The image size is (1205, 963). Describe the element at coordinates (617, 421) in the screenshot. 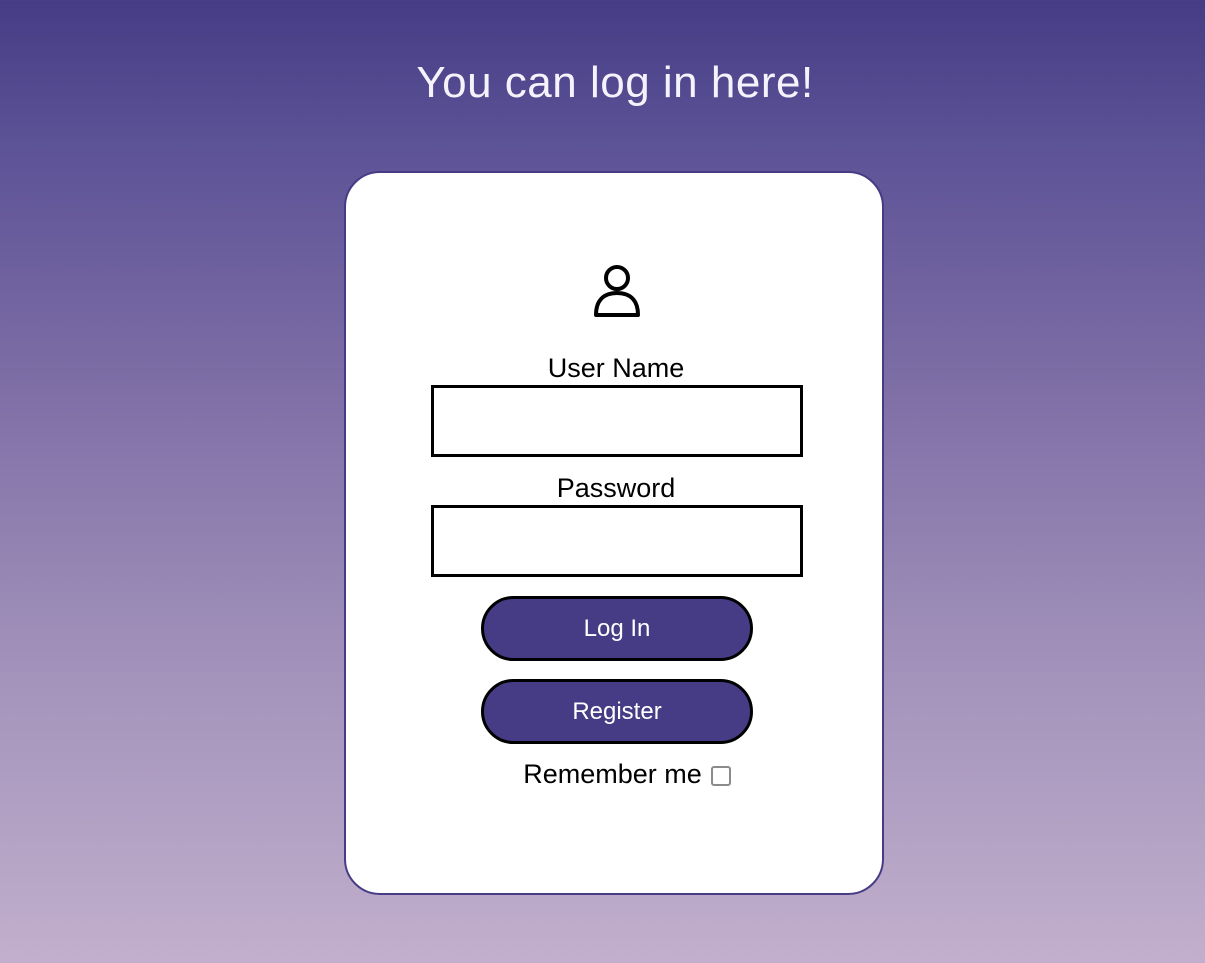

I see `username-input` at that location.